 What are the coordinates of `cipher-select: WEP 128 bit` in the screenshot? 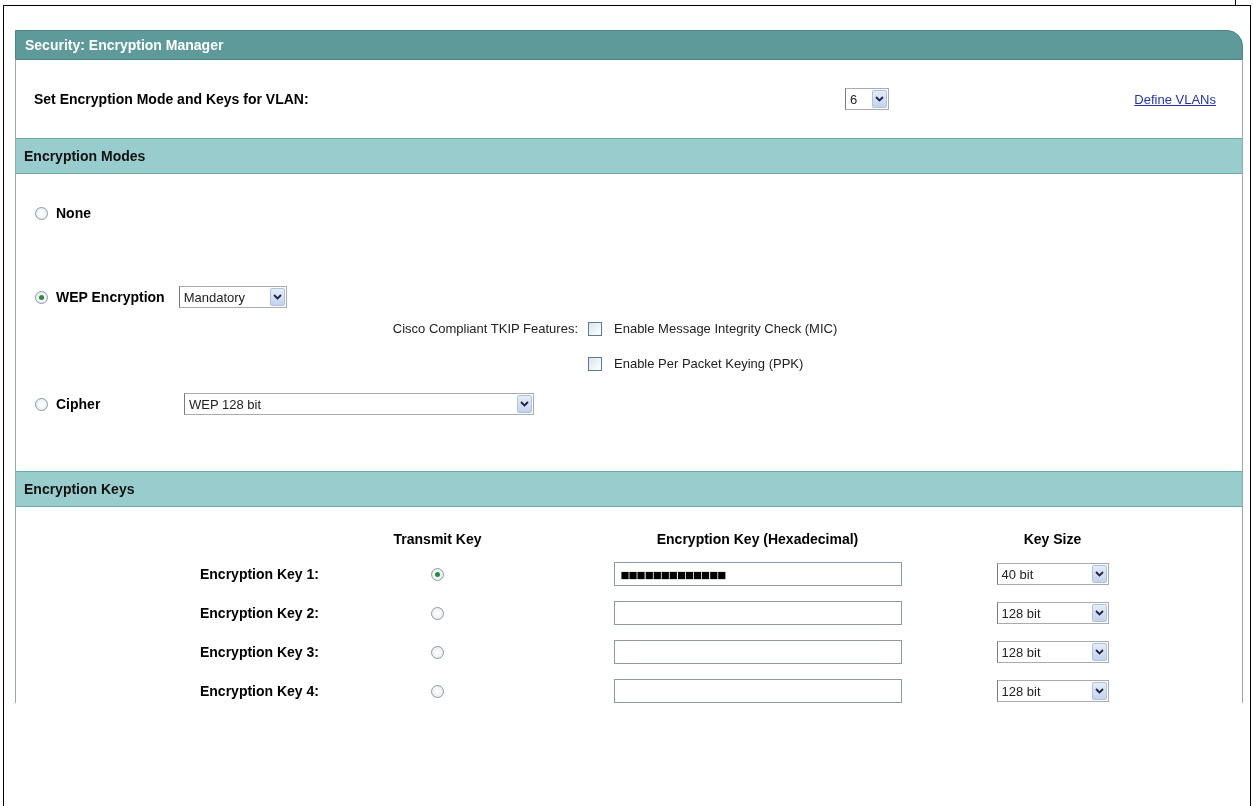 It's located at (359, 404).